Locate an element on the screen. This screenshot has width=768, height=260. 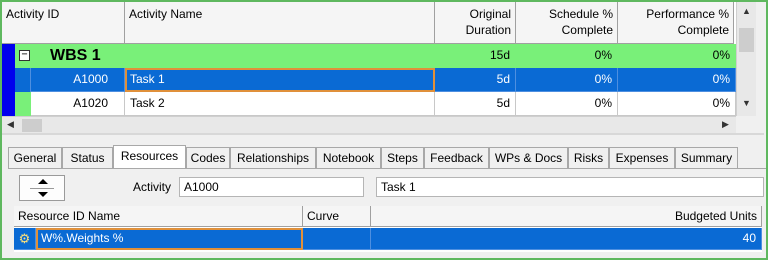
activity-name-field: Task 1 is located at coordinates (570, 187).